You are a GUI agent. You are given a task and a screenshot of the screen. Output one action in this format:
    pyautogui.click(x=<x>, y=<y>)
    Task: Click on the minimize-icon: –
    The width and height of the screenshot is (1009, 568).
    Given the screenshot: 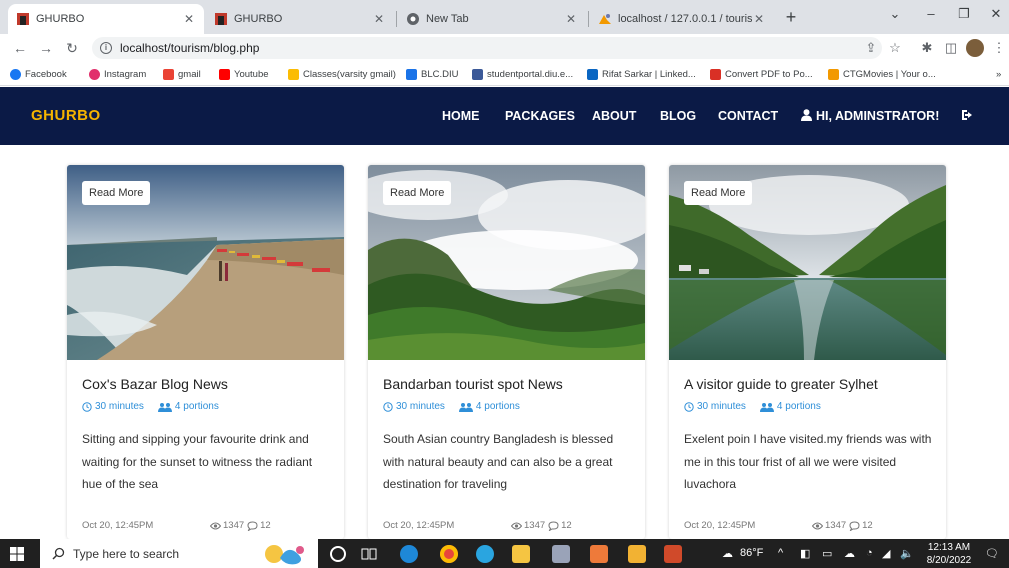 What is the action you would take?
    pyautogui.click(x=931, y=16)
    